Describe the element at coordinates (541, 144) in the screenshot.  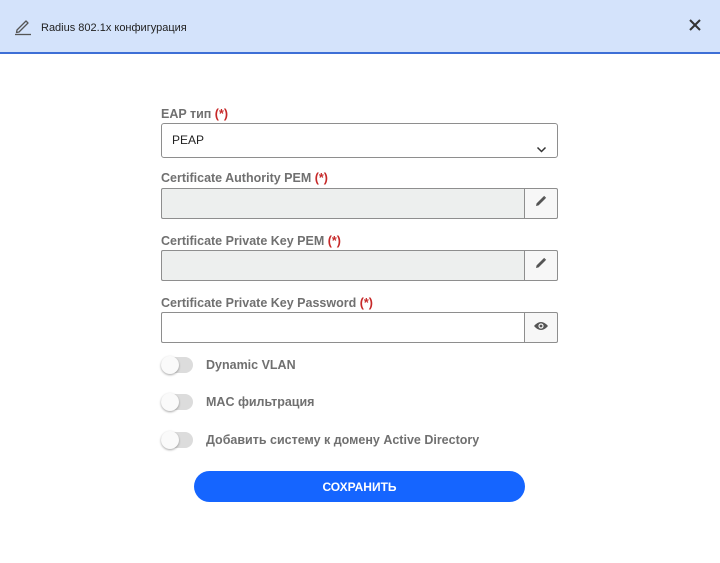
I see `chevron-down-icon` at that location.